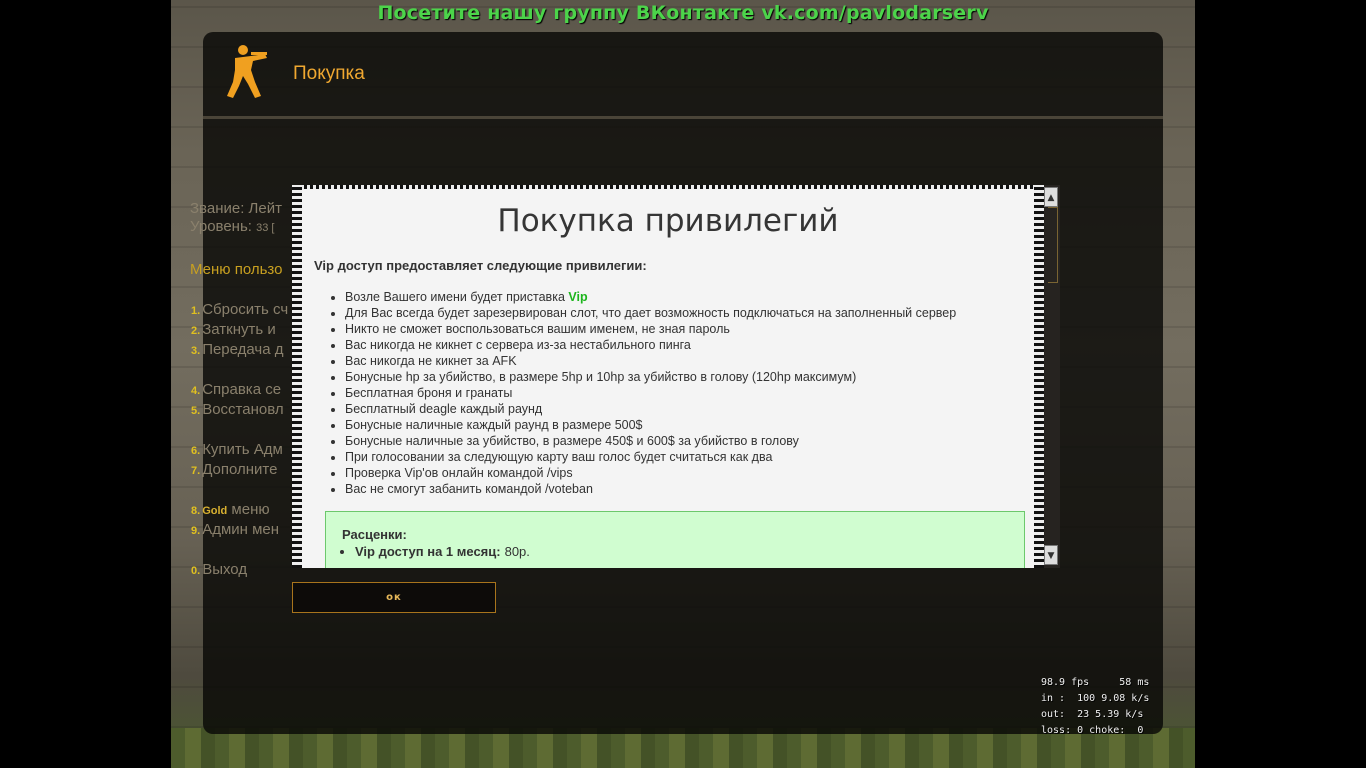  Describe the element at coordinates (1053, 245) in the screenshot. I see `scrollbar-thumb` at that location.